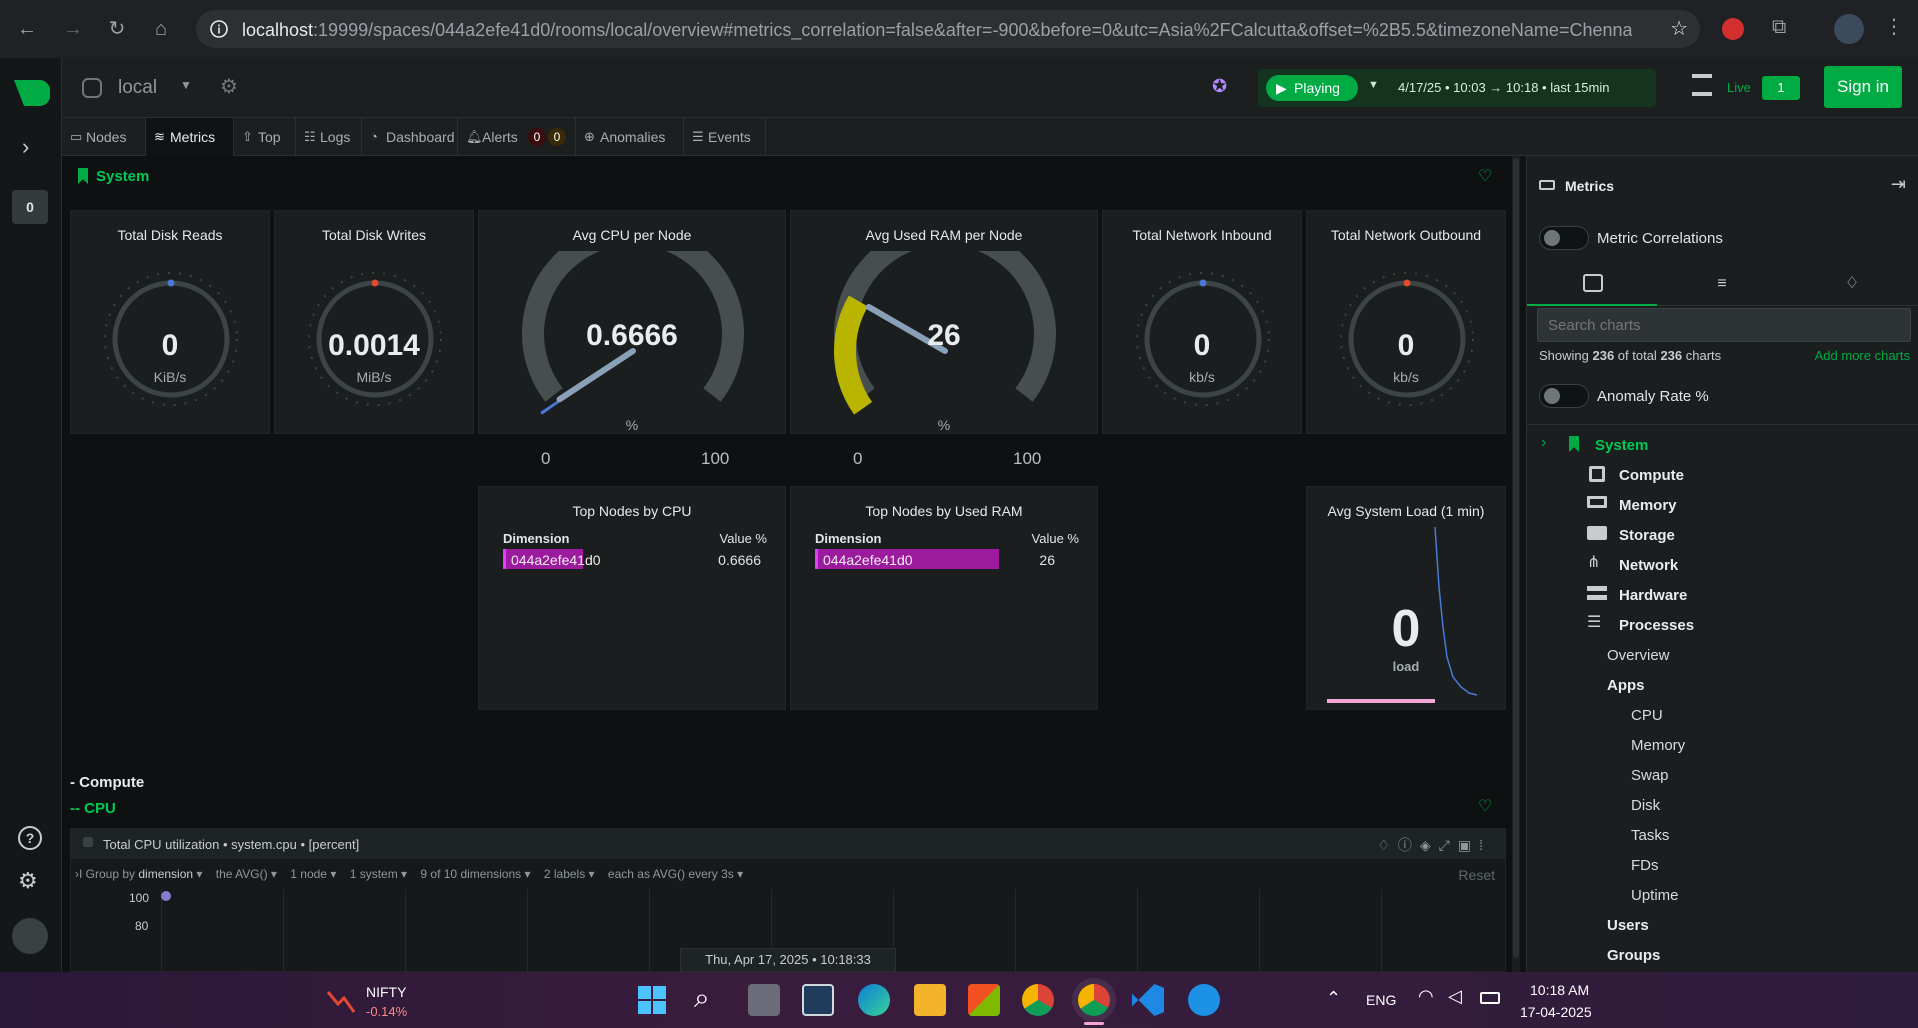 Image resolution: width=1918 pixels, height=1028 pixels. What do you see at coordinates (517, 137) in the screenshot?
I see `tab-alerts: 🔔︎ Alerts 0 0` at bounding box center [517, 137].